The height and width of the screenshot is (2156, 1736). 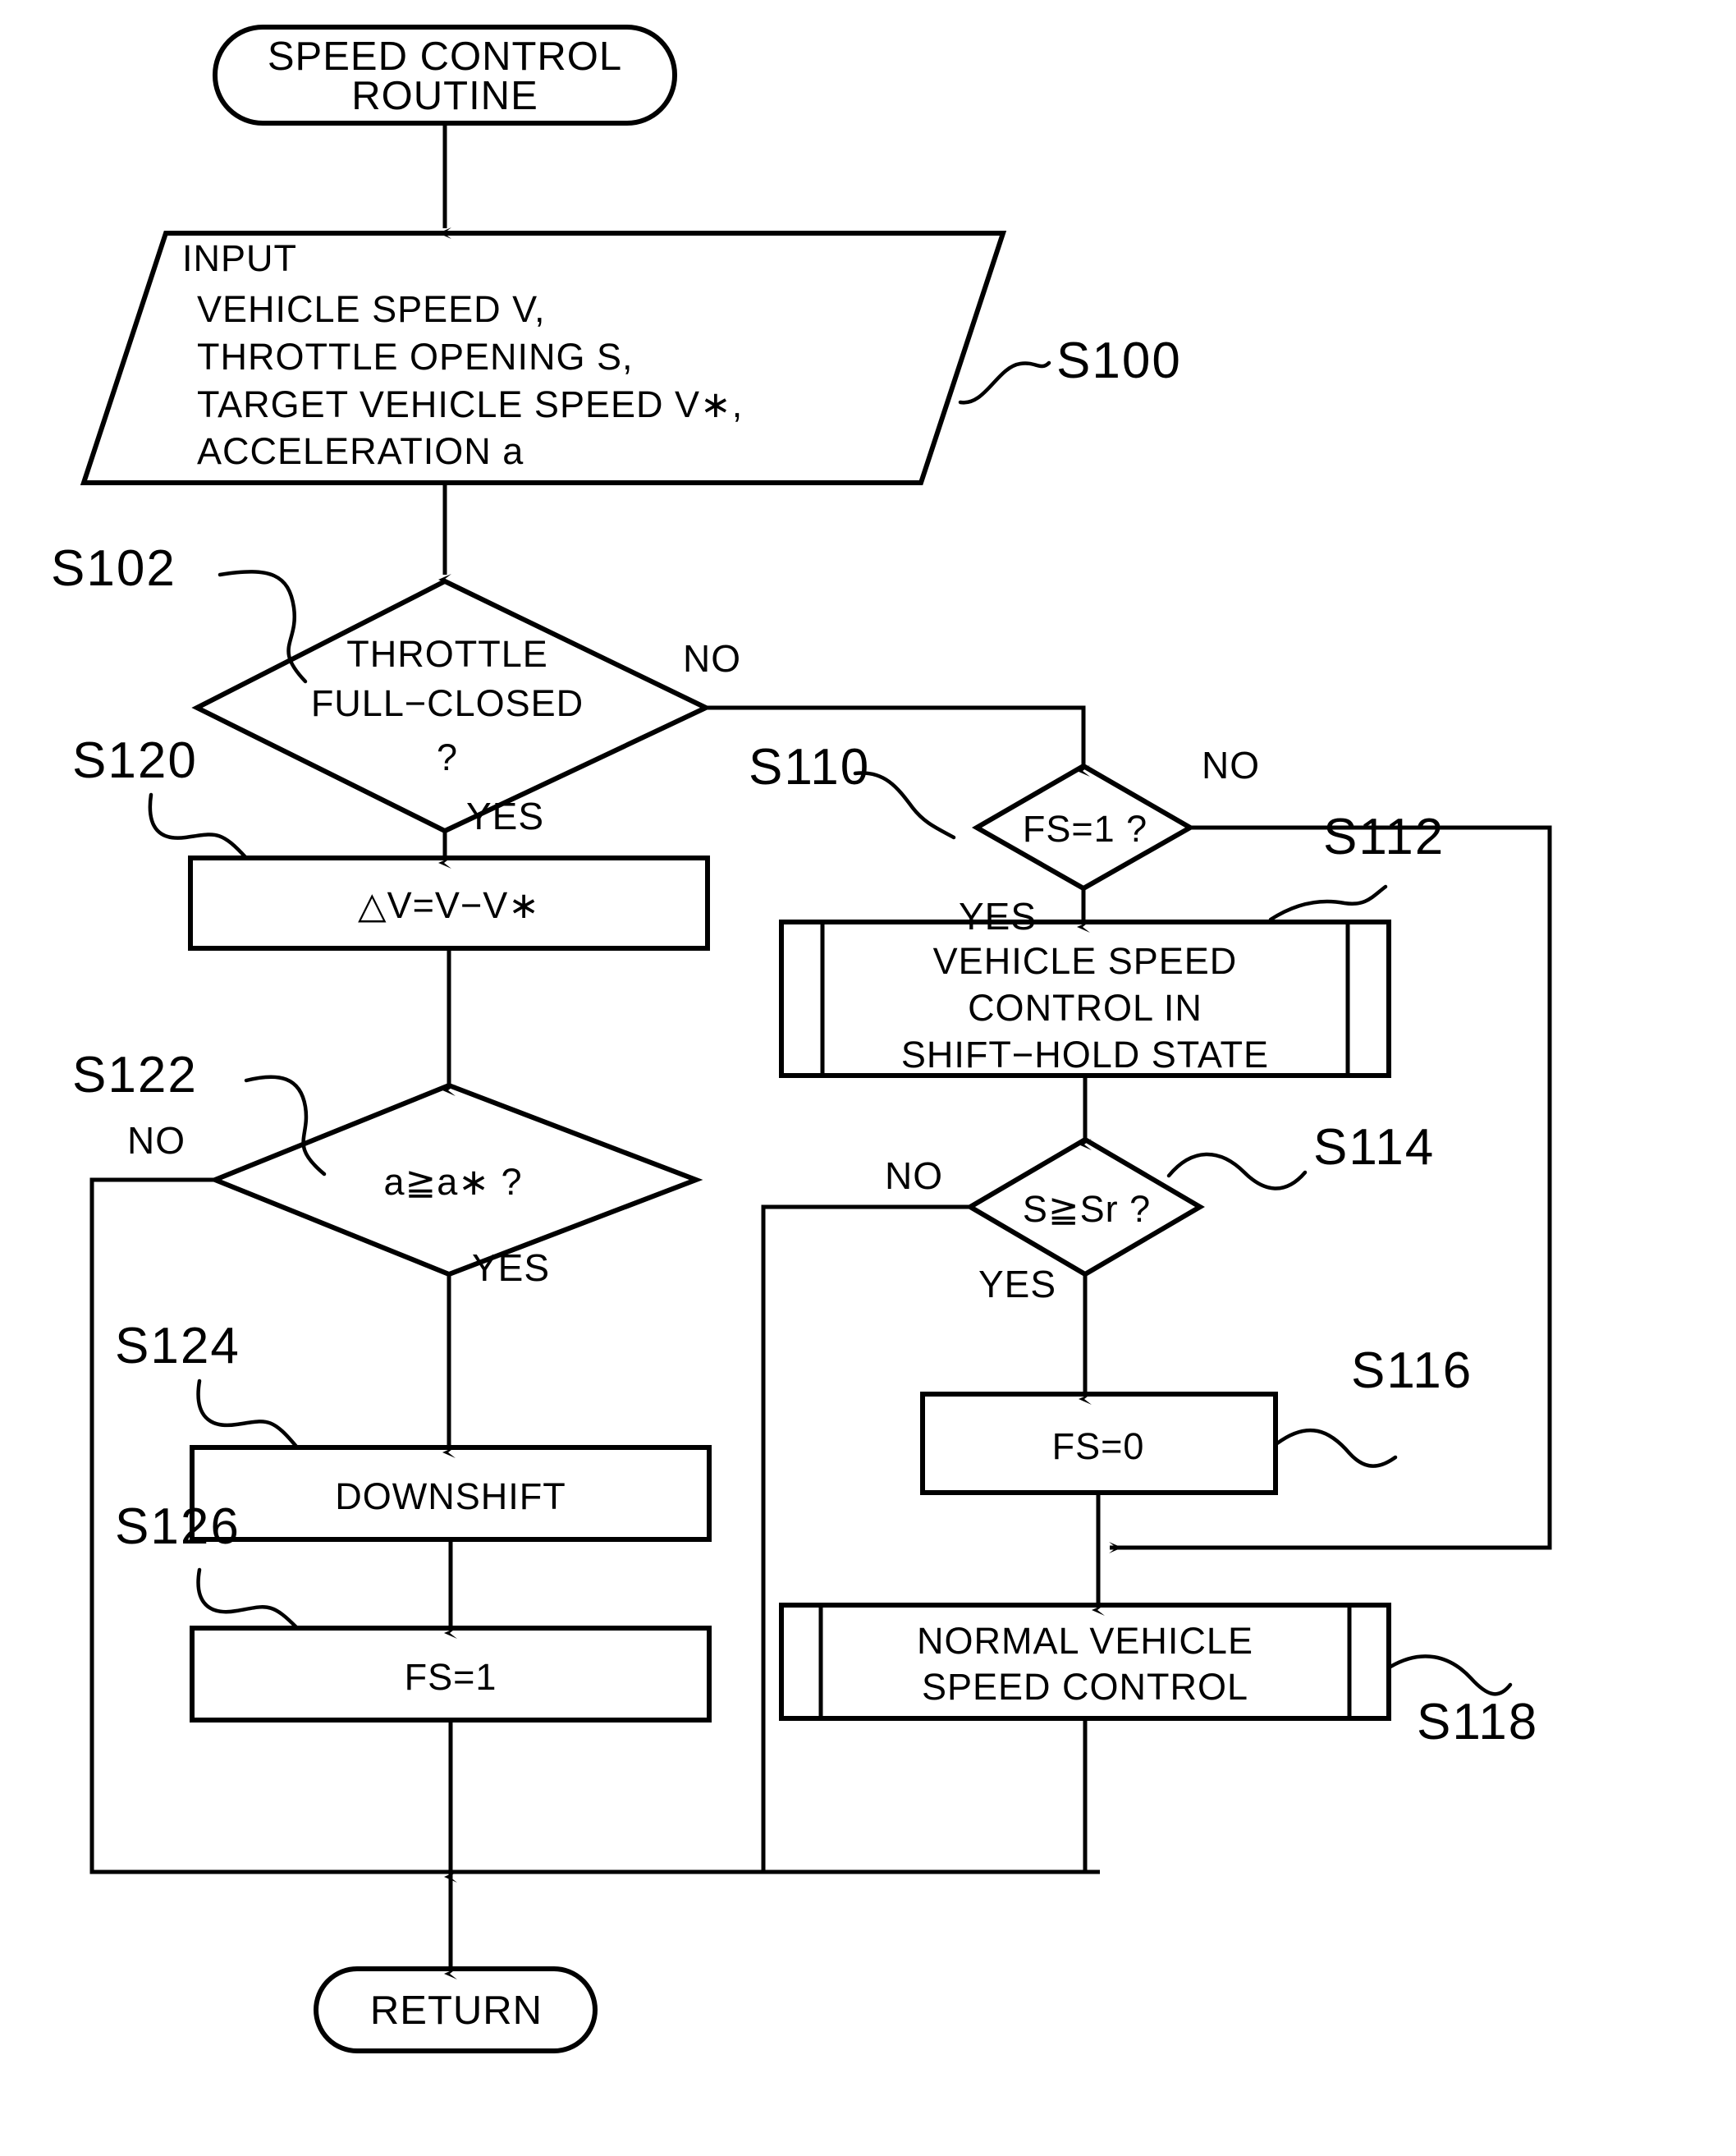 I want to click on leader-s120, so click(x=198, y=826).